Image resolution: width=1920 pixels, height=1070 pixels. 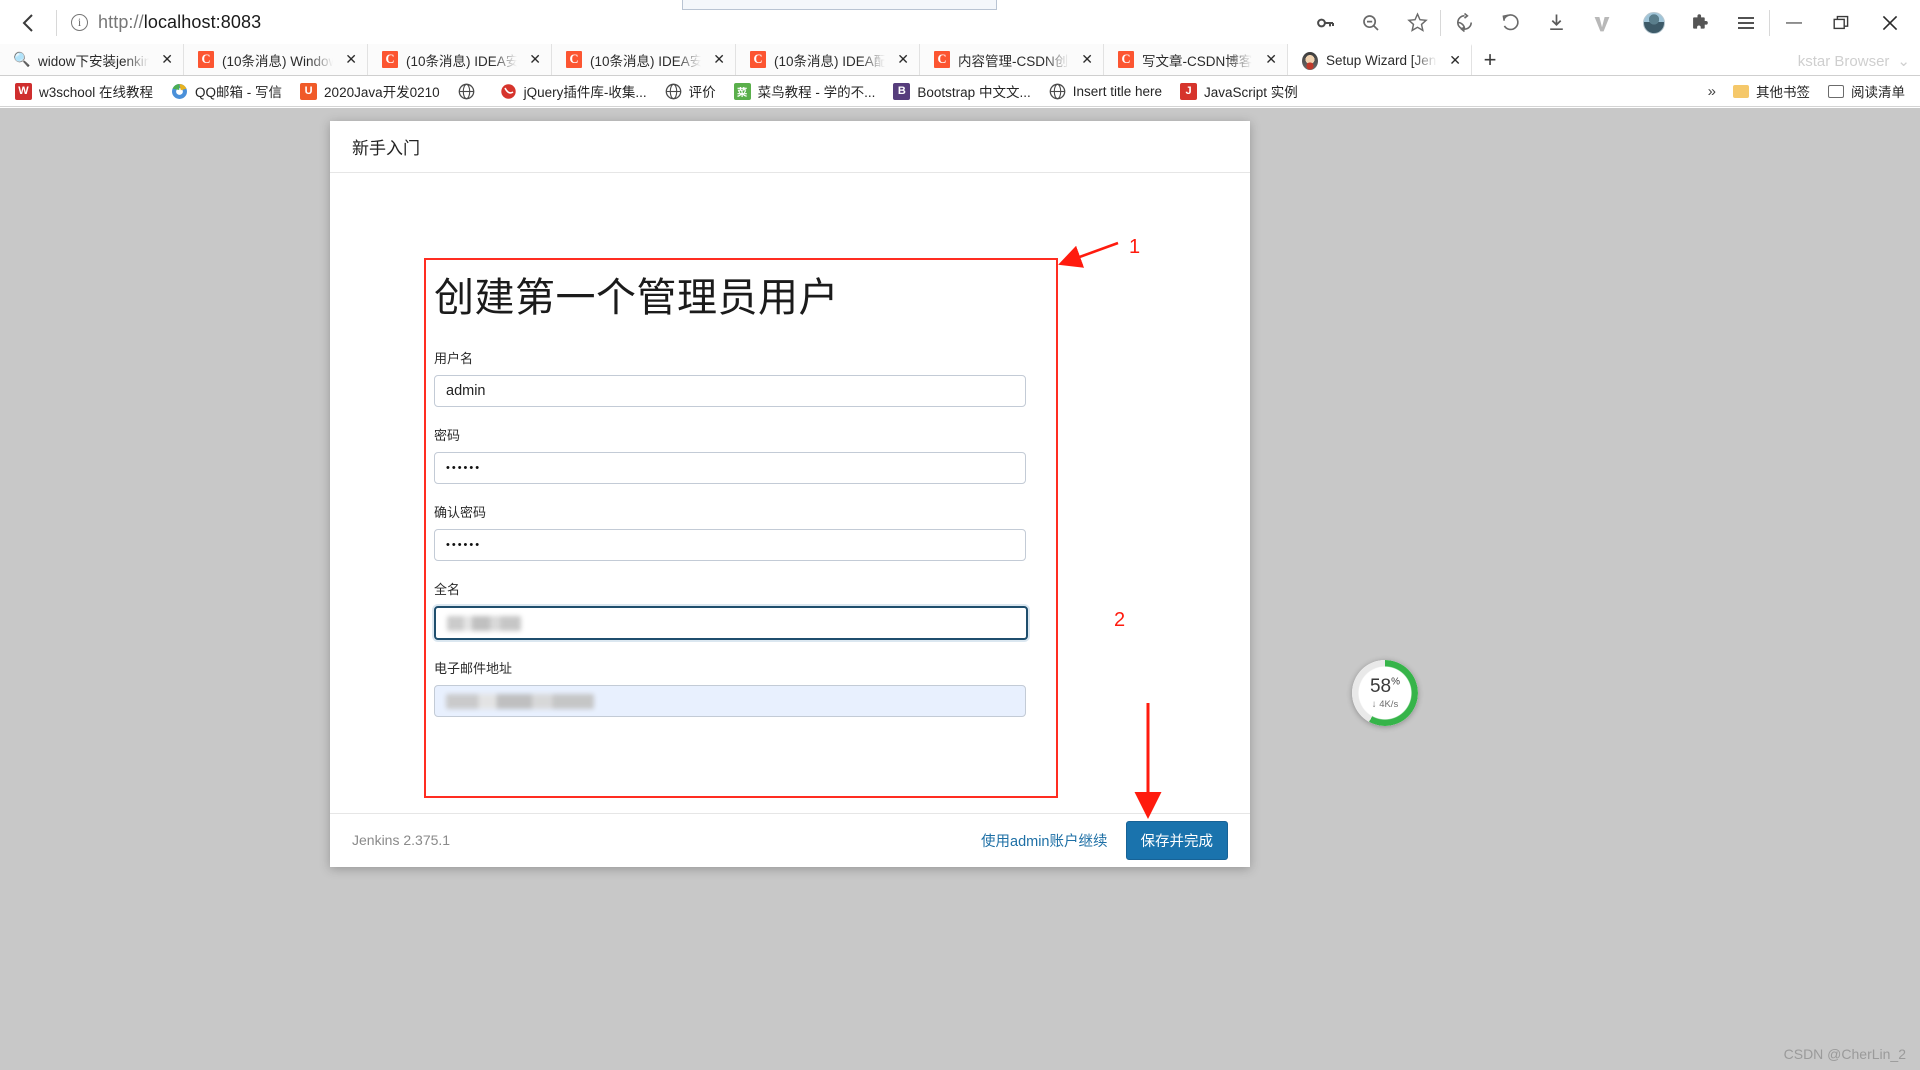 I want to click on browser-tab-3: C (10条消息) IDEA安装 ✕, so click(x=460, y=59).